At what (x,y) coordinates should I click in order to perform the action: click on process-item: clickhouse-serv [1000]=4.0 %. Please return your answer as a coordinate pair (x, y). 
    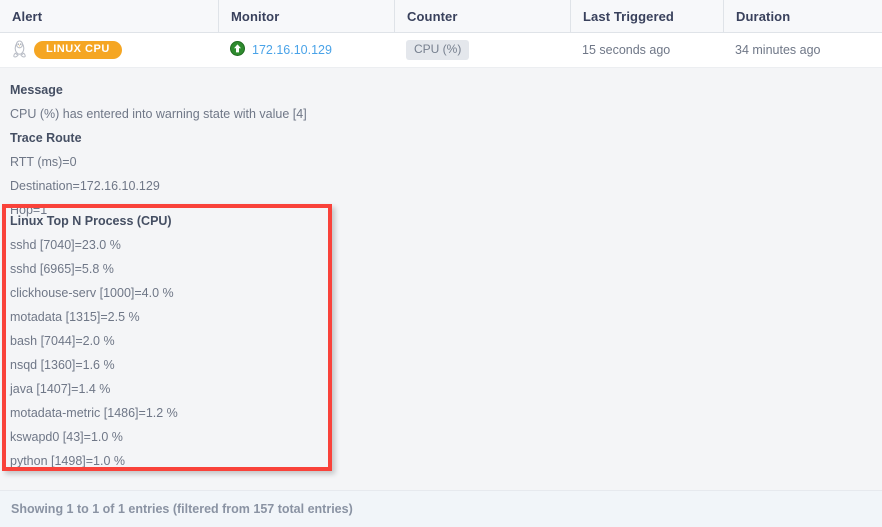
    Looking at the image, I should click on (92, 293).